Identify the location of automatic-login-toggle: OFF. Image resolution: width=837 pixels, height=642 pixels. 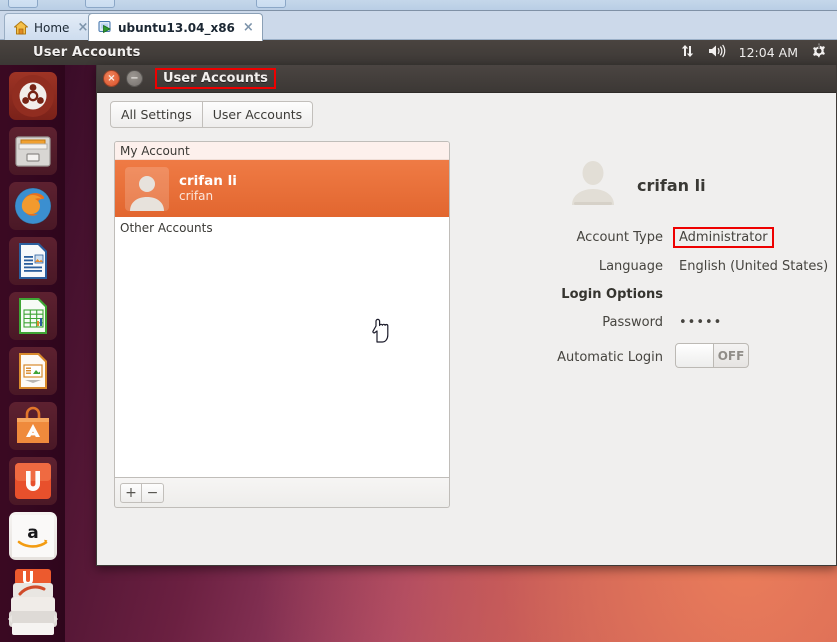
(712, 355).